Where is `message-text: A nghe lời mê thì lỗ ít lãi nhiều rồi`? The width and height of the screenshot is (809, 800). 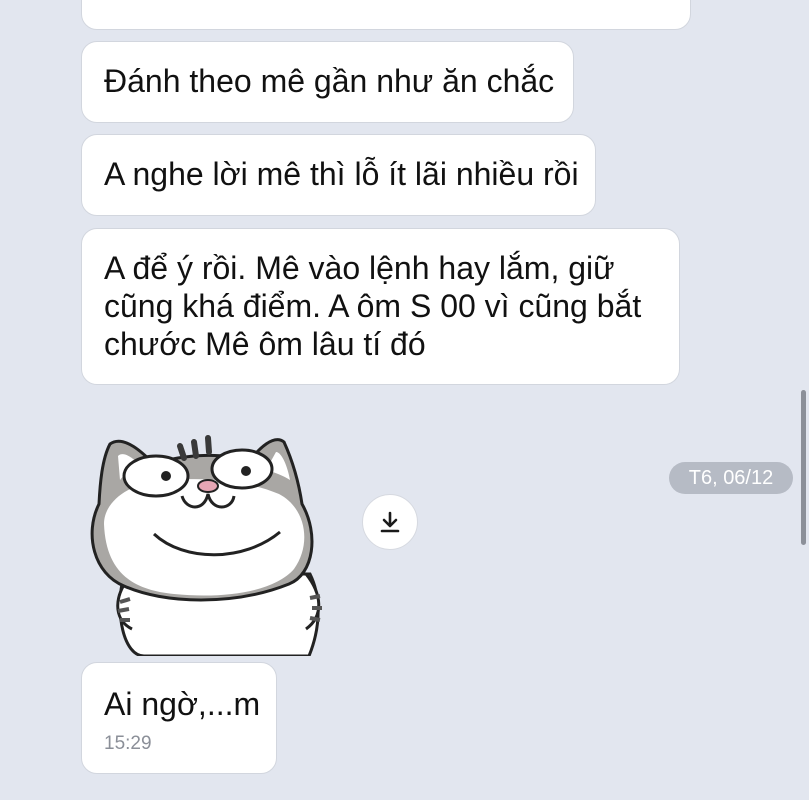
message-text: A nghe lời mê thì lỗ ít lãi nhiều rồi is located at coordinates (341, 174).